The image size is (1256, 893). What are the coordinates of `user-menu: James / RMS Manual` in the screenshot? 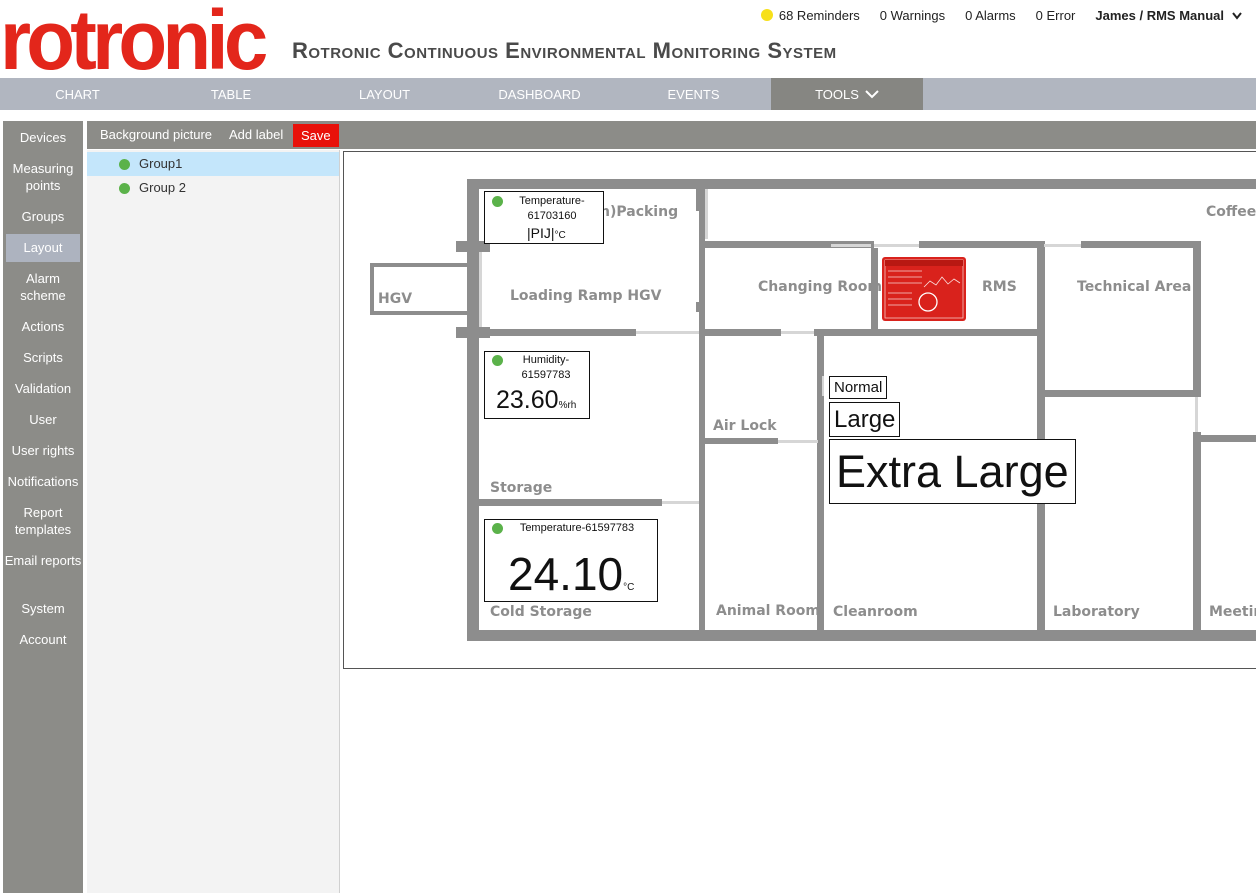 It's located at (1168, 15).